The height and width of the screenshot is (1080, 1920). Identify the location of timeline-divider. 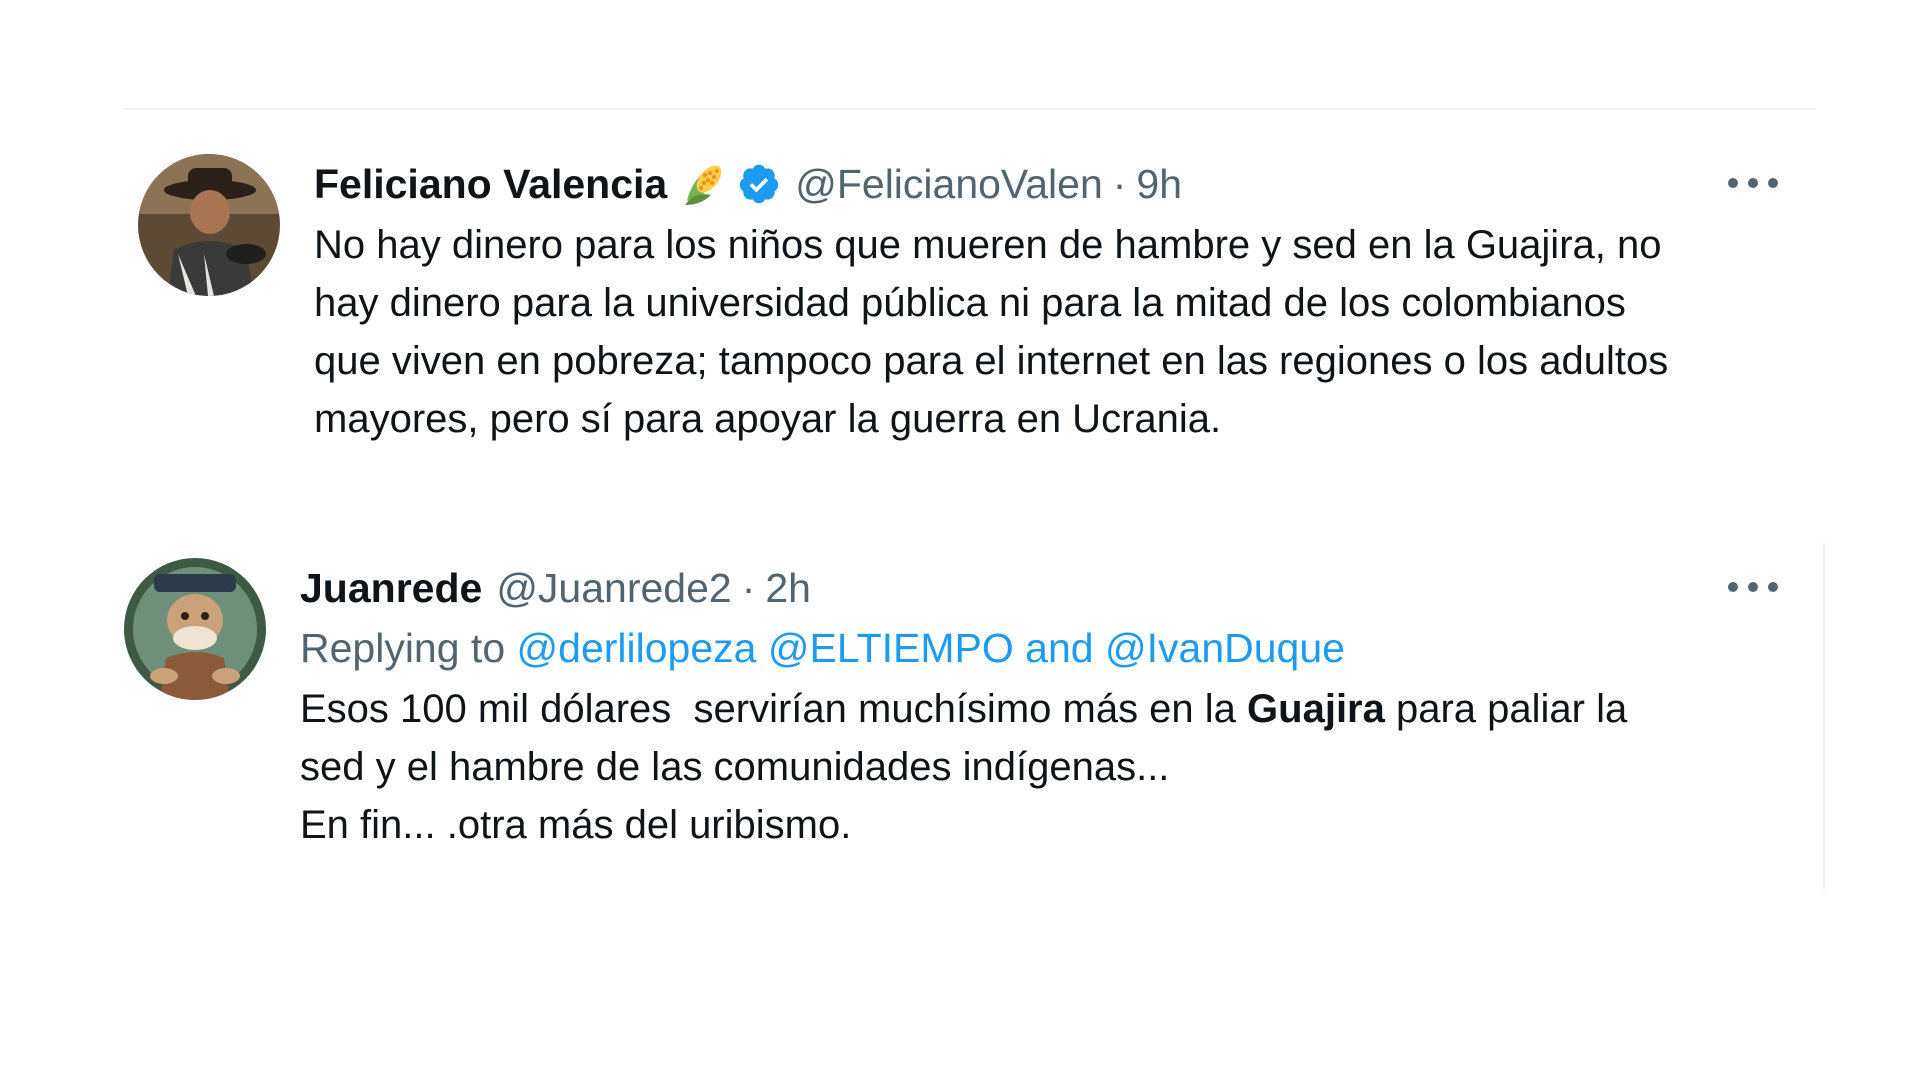
(970, 109).